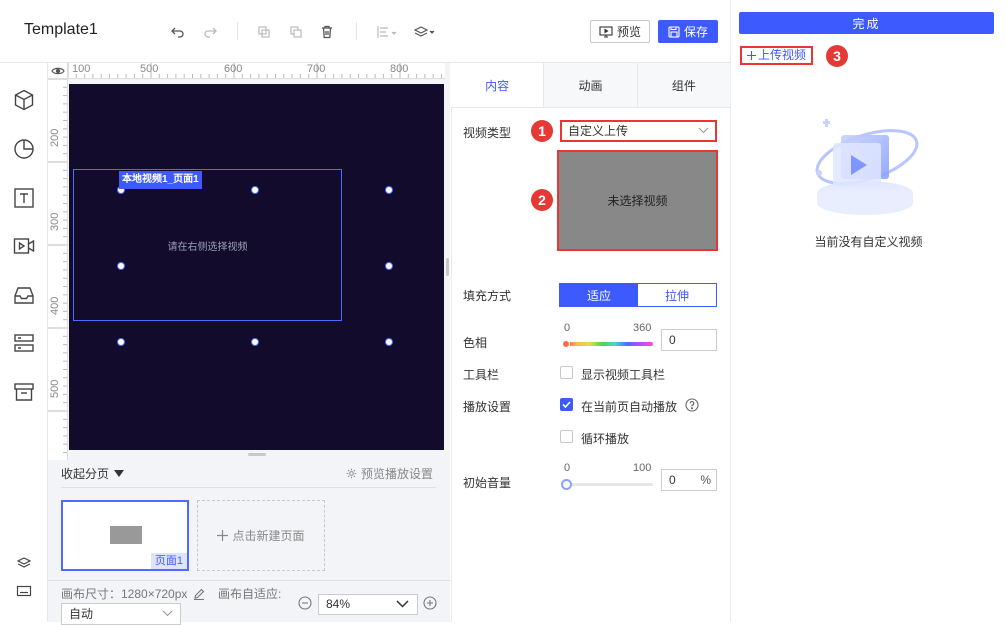  Describe the element at coordinates (327, 32) in the screenshot. I see `delete-icon` at that location.